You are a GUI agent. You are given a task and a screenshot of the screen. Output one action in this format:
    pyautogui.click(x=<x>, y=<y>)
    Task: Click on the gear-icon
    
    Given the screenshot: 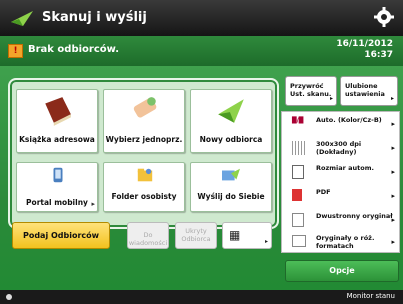 What is the action you would take?
    pyautogui.click(x=384, y=17)
    